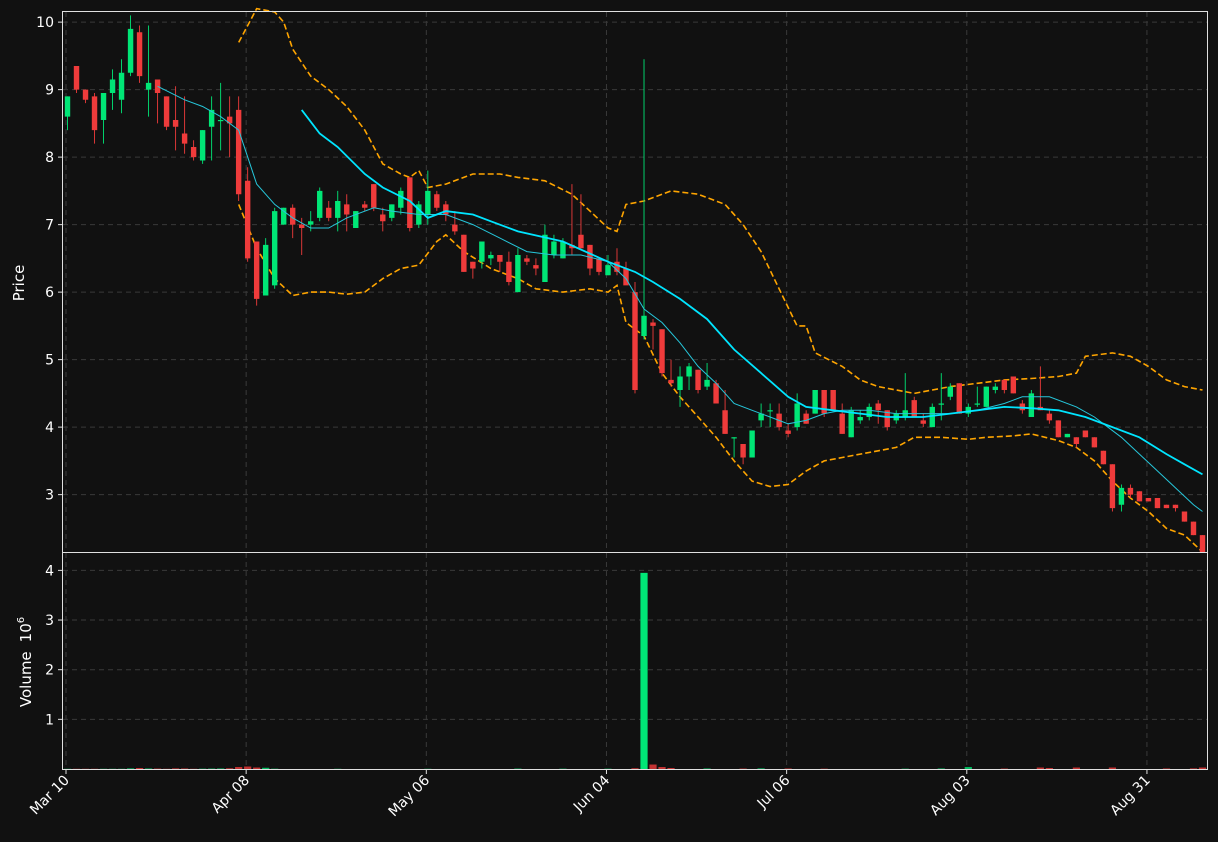 This screenshot has width=1218, height=842. Describe the element at coordinates (19, 283) in the screenshot. I see `price-axis-label: Price` at that location.